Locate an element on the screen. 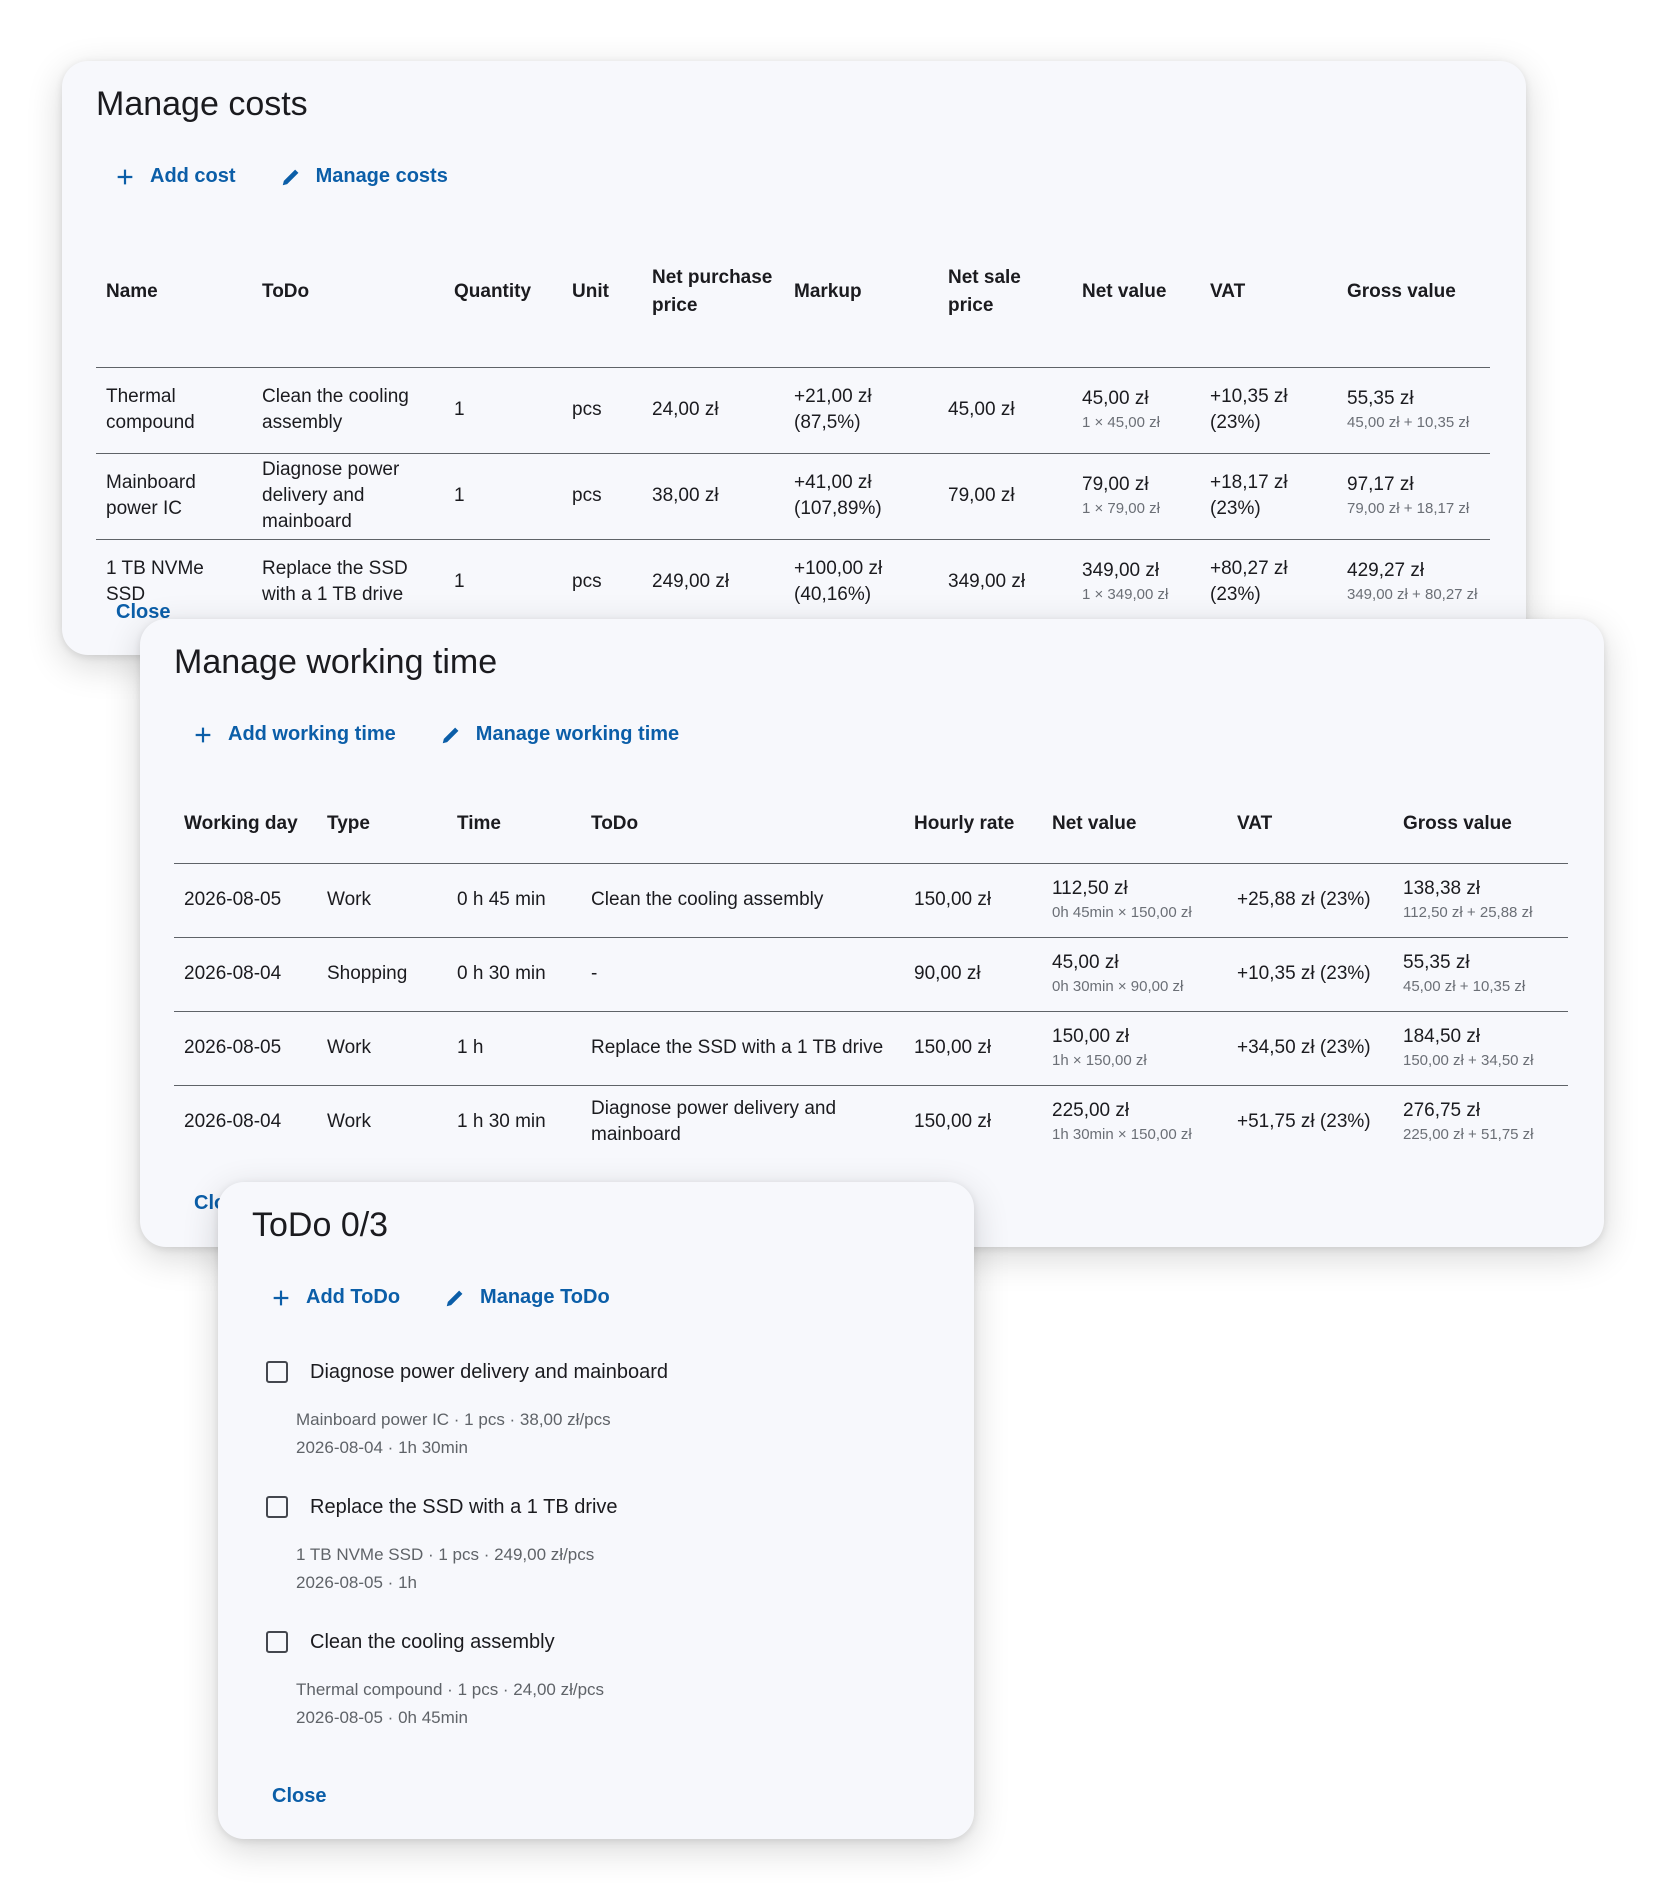 This screenshot has width=1666, height=1901. cost-todo-cell-value: Diagnose power delivery and mainboard is located at coordinates (331, 495).